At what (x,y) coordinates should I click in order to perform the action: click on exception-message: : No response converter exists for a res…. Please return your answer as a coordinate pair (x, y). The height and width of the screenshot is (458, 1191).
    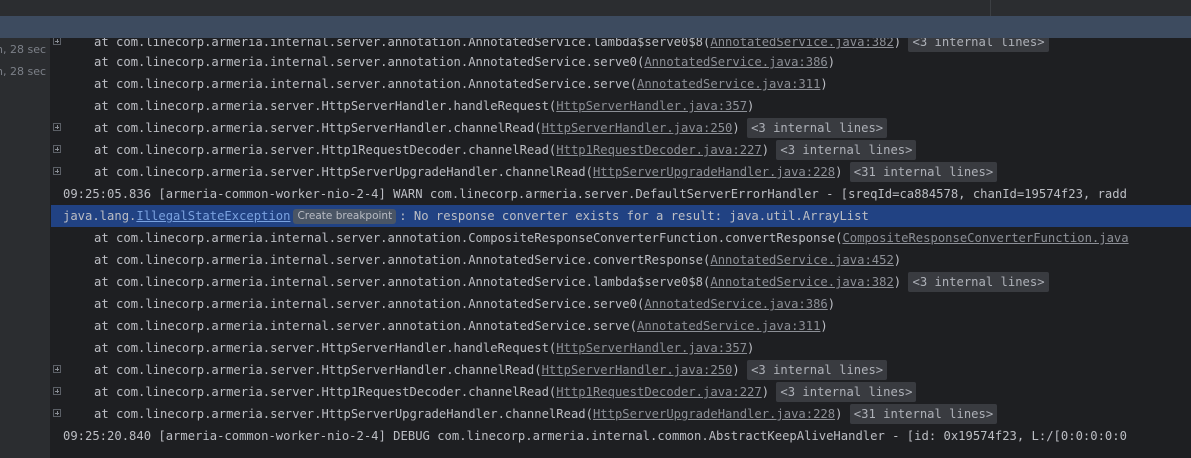
    Looking at the image, I should click on (634, 216).